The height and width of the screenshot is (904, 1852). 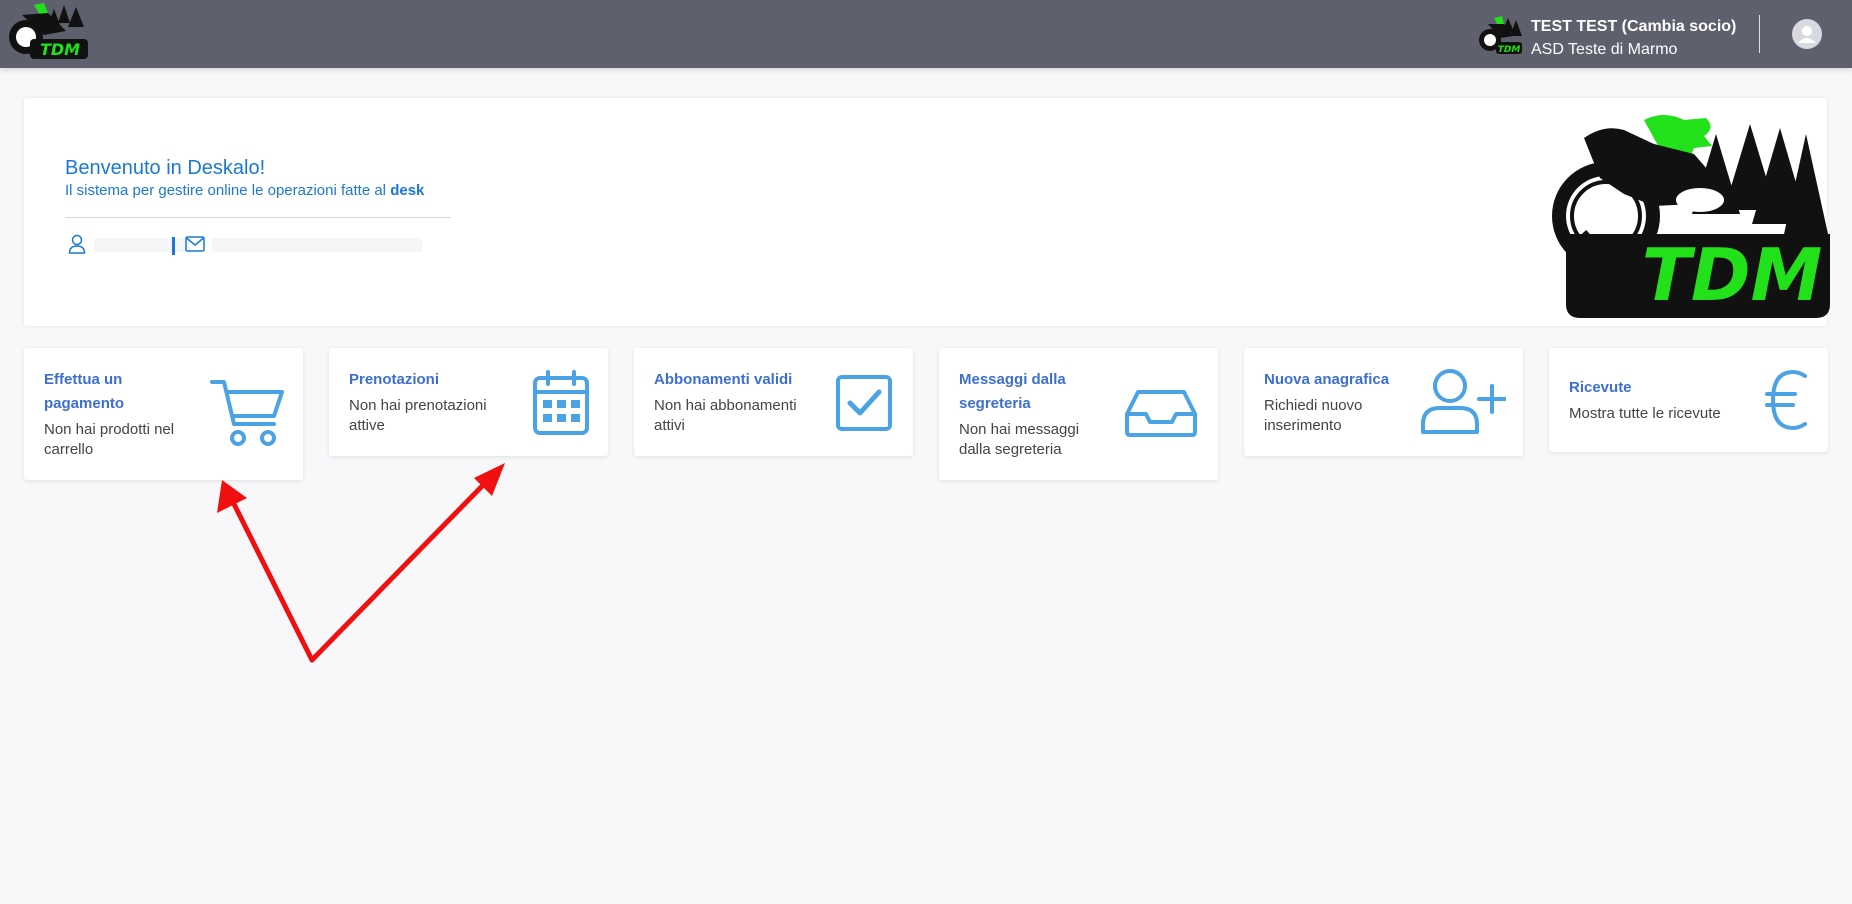 I want to click on user-avatar-icon, so click(x=1807, y=34).